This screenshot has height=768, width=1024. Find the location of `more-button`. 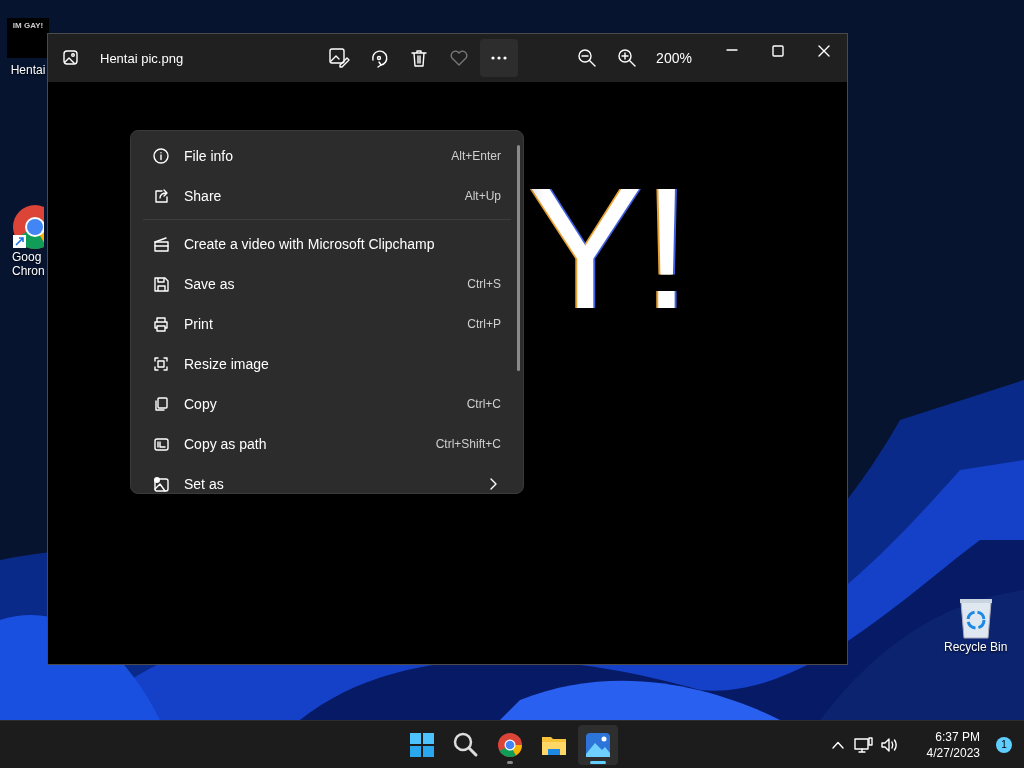

more-button is located at coordinates (499, 58).